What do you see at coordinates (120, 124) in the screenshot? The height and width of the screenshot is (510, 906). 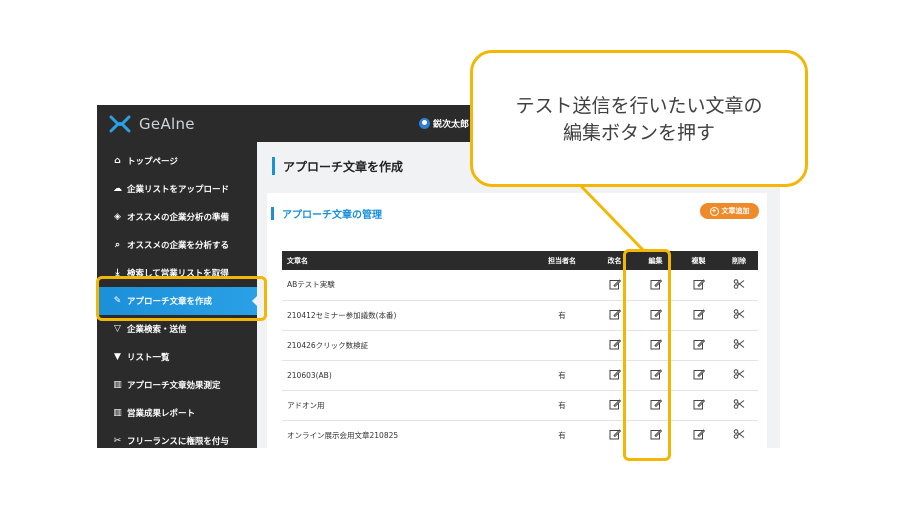 I see `logo-mark-icon` at bounding box center [120, 124].